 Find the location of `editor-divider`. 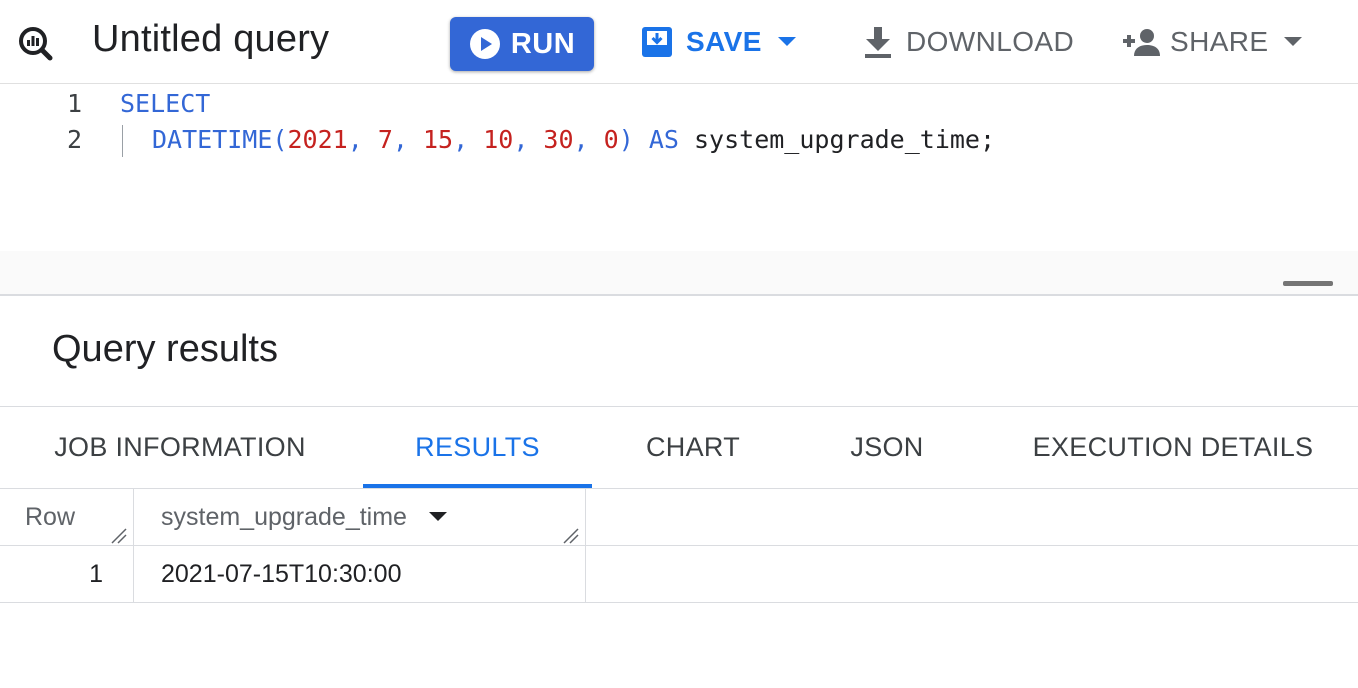

editor-divider is located at coordinates (679, 295).